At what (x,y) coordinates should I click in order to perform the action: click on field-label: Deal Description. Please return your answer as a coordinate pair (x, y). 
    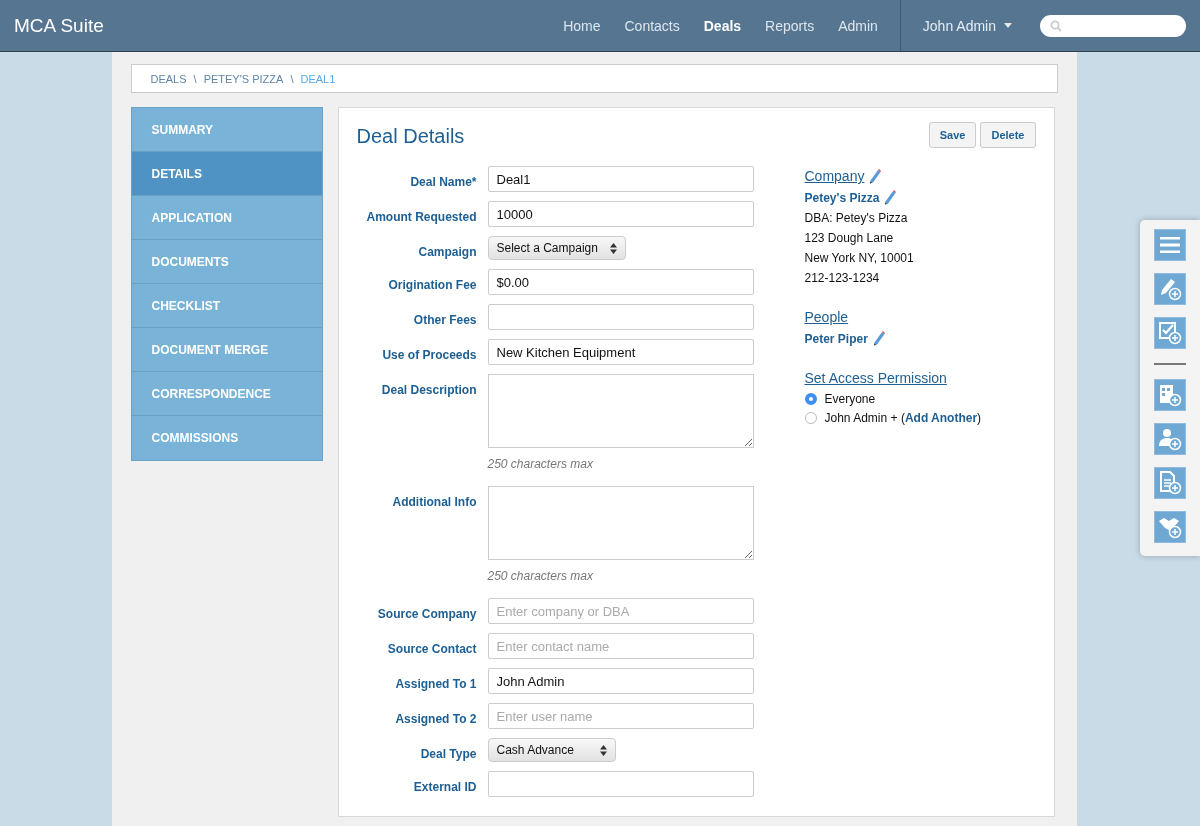
    Looking at the image, I should click on (428, 390).